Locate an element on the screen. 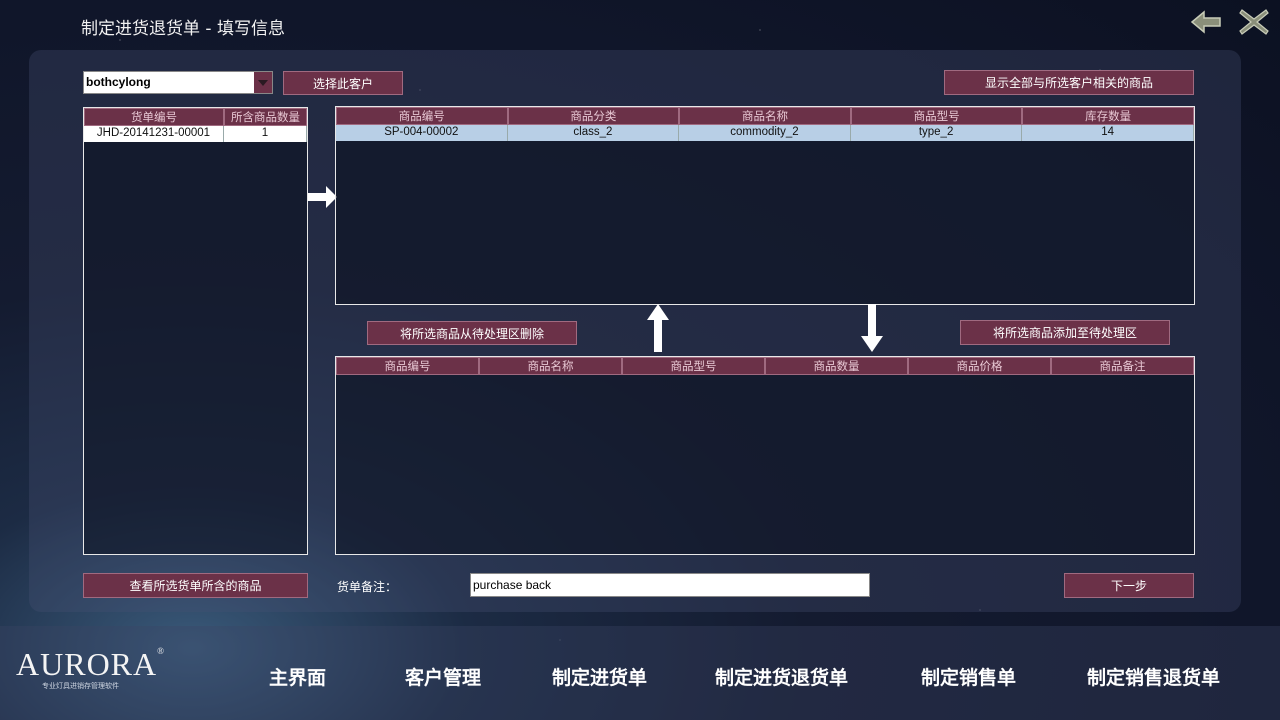 The width and height of the screenshot is (1280, 720). table-cell: type_2 is located at coordinates (936, 133).